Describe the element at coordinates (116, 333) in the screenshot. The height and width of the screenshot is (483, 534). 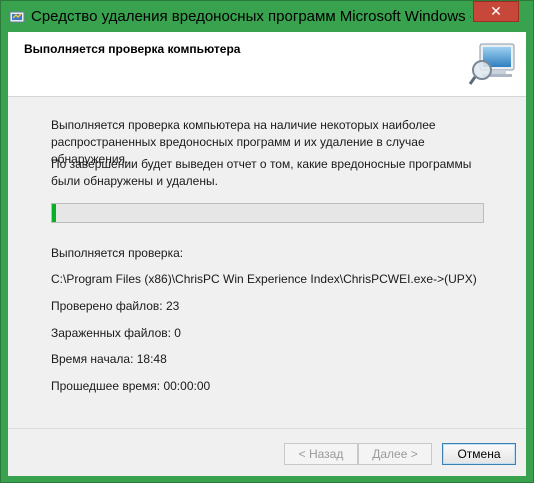
I see `infected-files: Зараженных файлов: 0` at that location.